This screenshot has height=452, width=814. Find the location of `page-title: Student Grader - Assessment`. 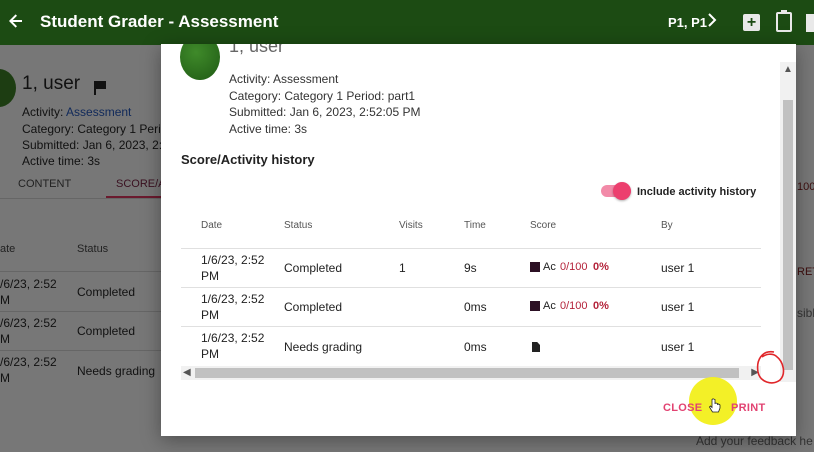

page-title: Student Grader - Assessment is located at coordinates (159, 21).